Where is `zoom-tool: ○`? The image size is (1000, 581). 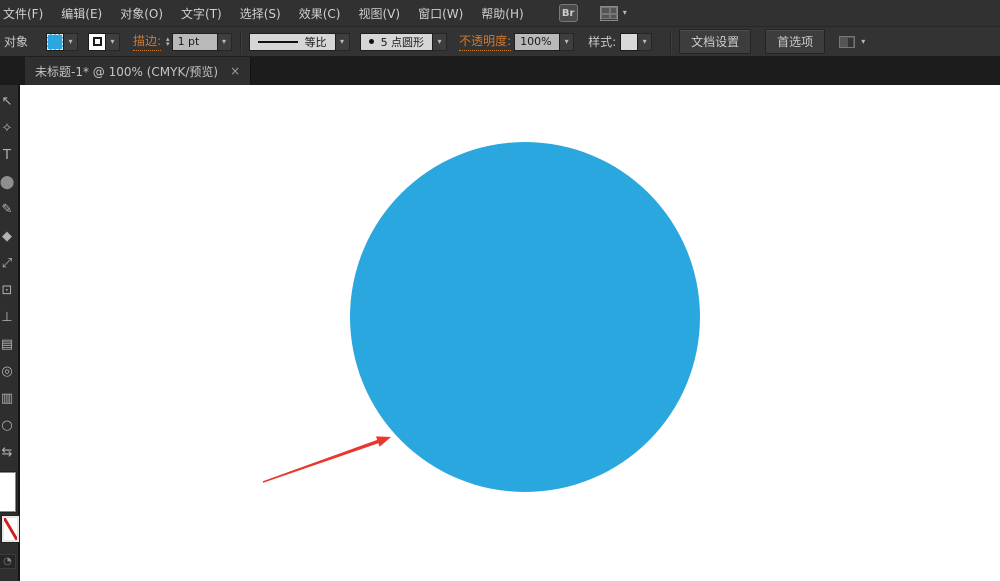 zoom-tool: ○ is located at coordinates (9, 425).